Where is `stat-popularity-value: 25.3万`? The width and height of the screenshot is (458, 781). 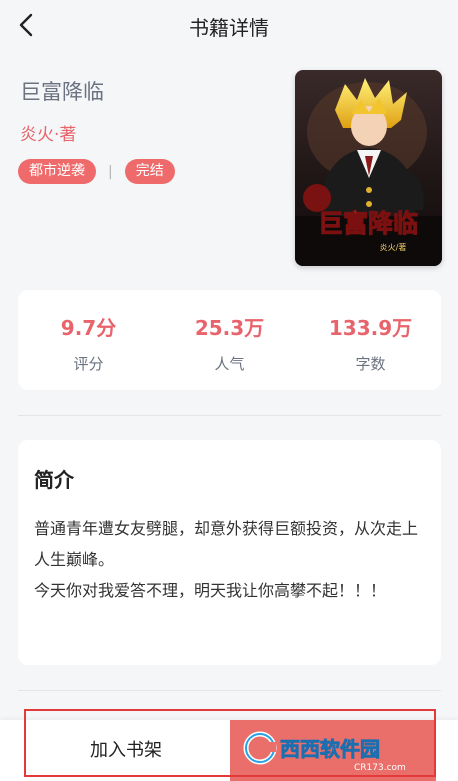
stat-popularity-value: 25.3万 is located at coordinates (229, 328).